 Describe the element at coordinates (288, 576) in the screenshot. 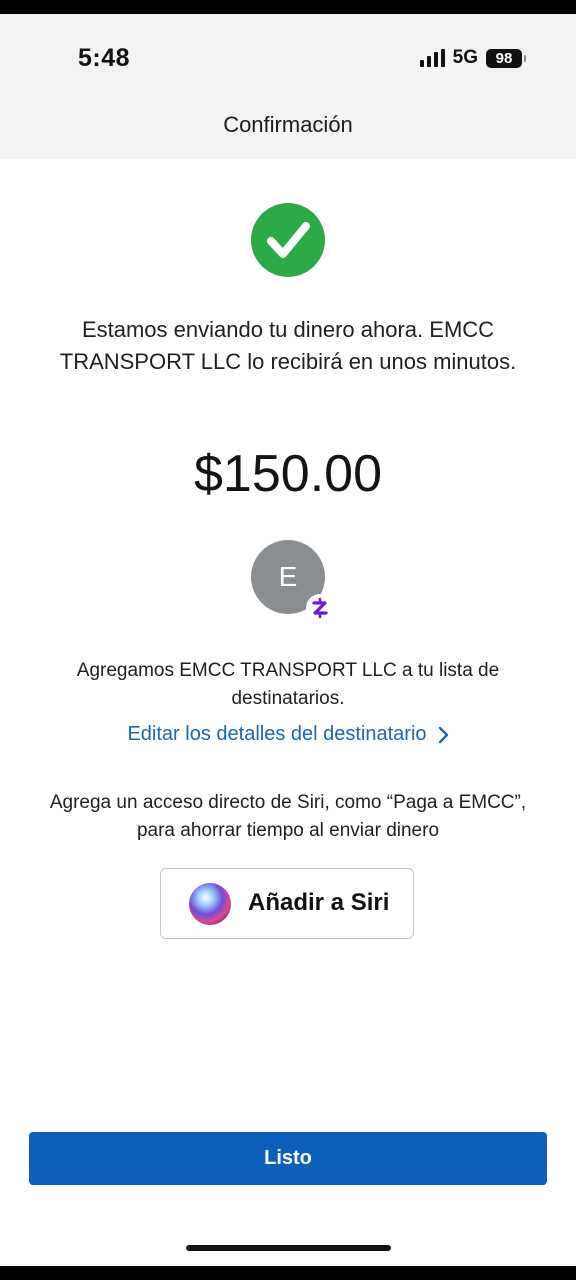

I see `avatar-initial: E` at that location.